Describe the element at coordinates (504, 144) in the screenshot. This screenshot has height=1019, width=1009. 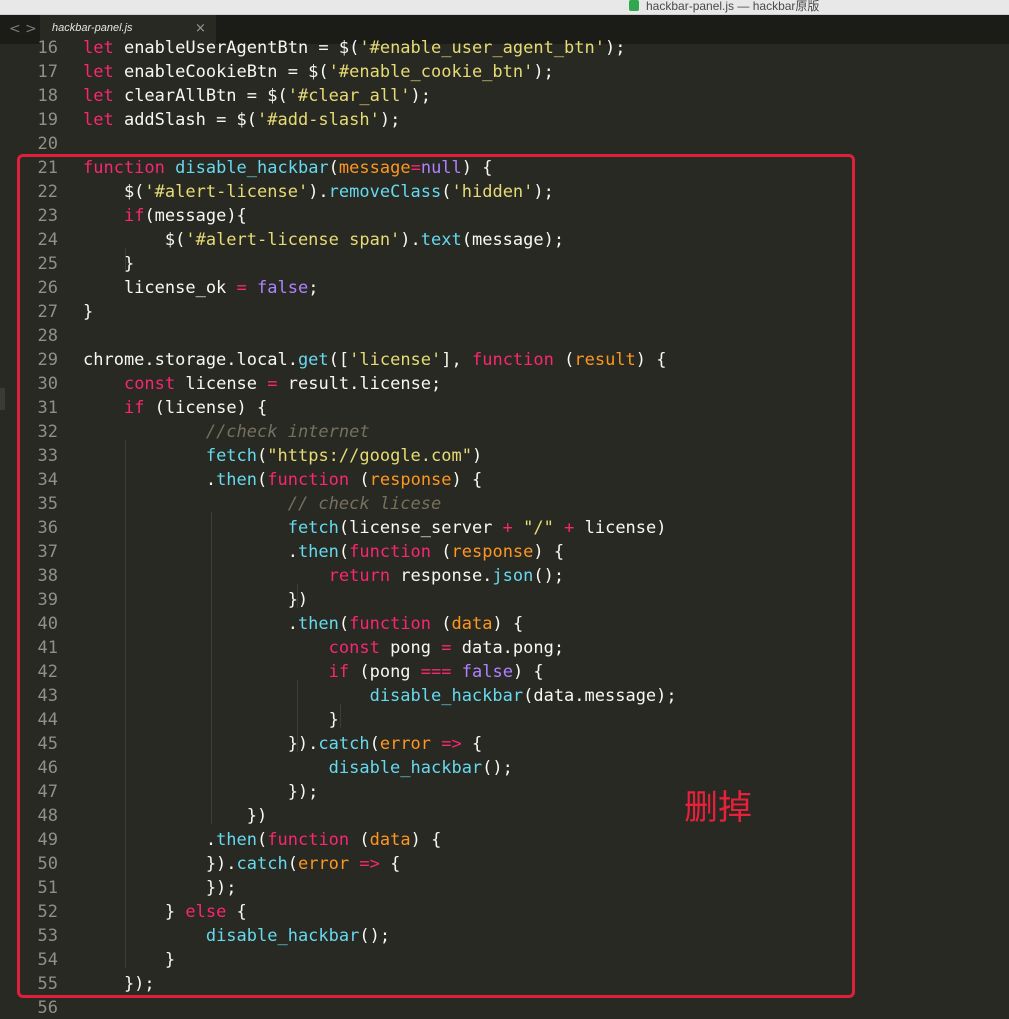
I see `code-line: 20` at that location.